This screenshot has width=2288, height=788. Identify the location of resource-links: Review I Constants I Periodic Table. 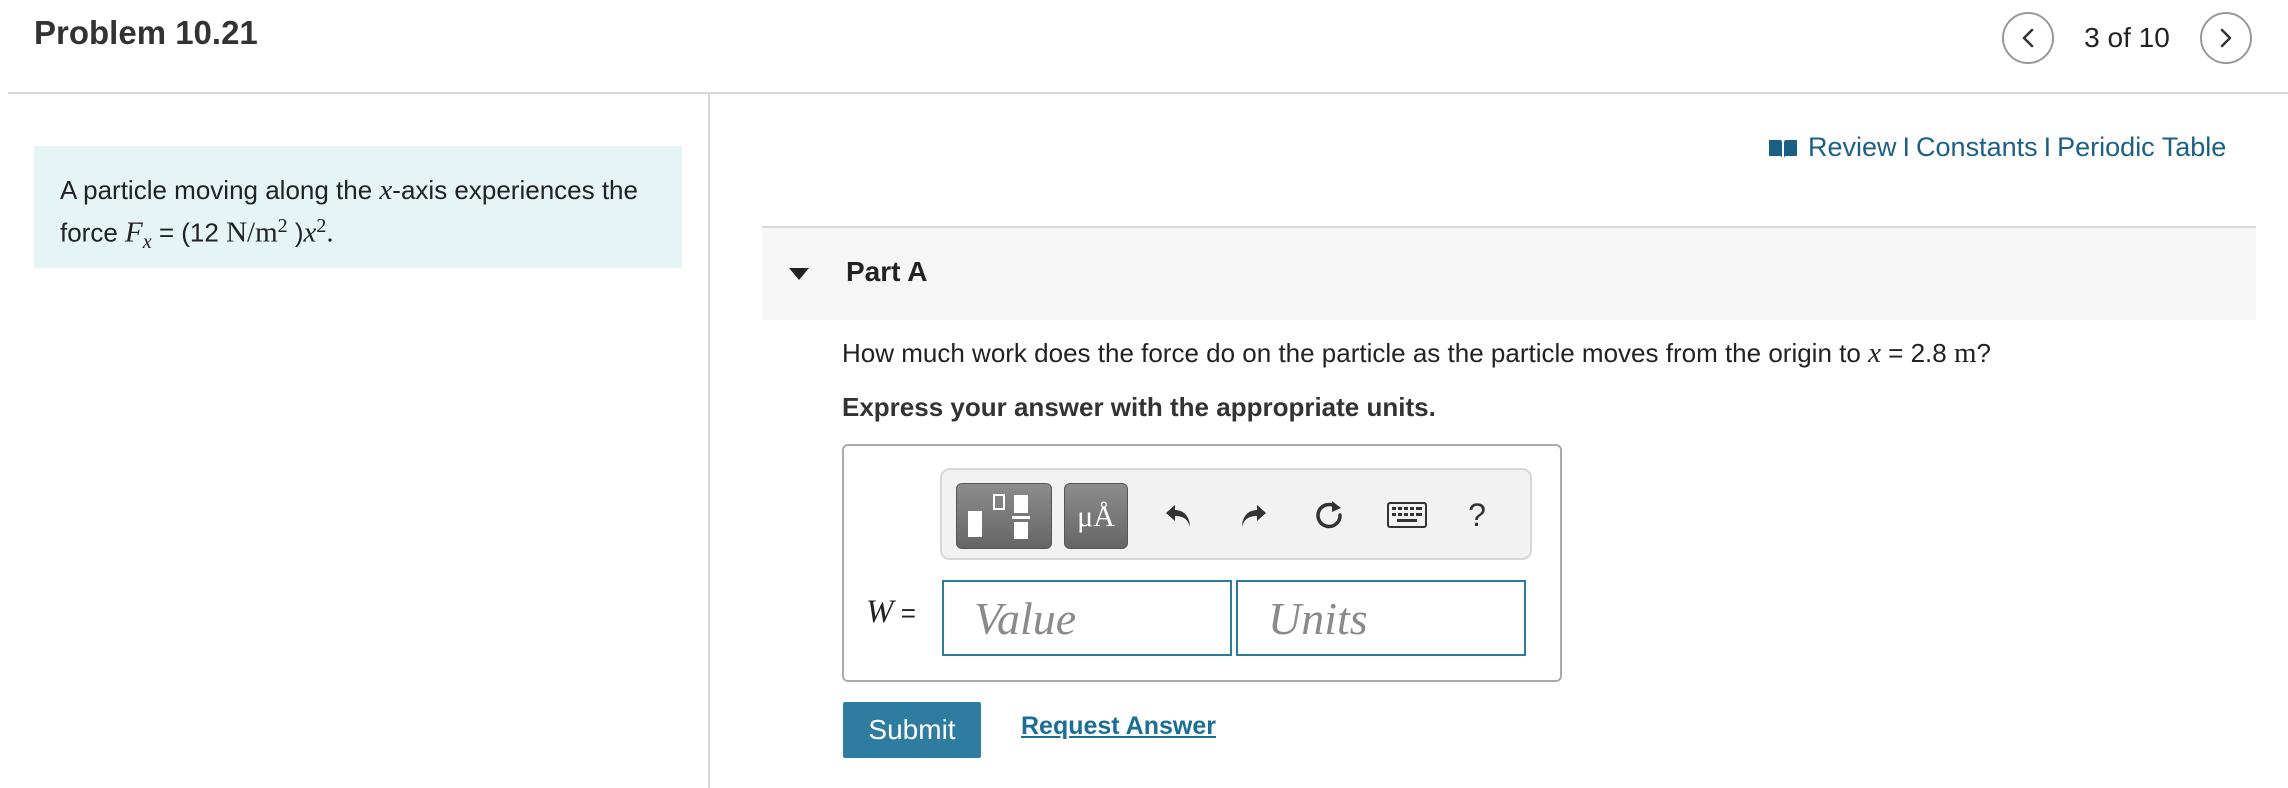
(1997, 147).